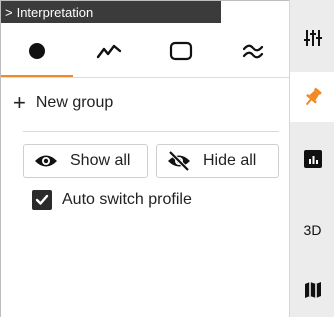 The image size is (334, 317). I want to click on rail-3d-label: 3D, so click(312, 230).